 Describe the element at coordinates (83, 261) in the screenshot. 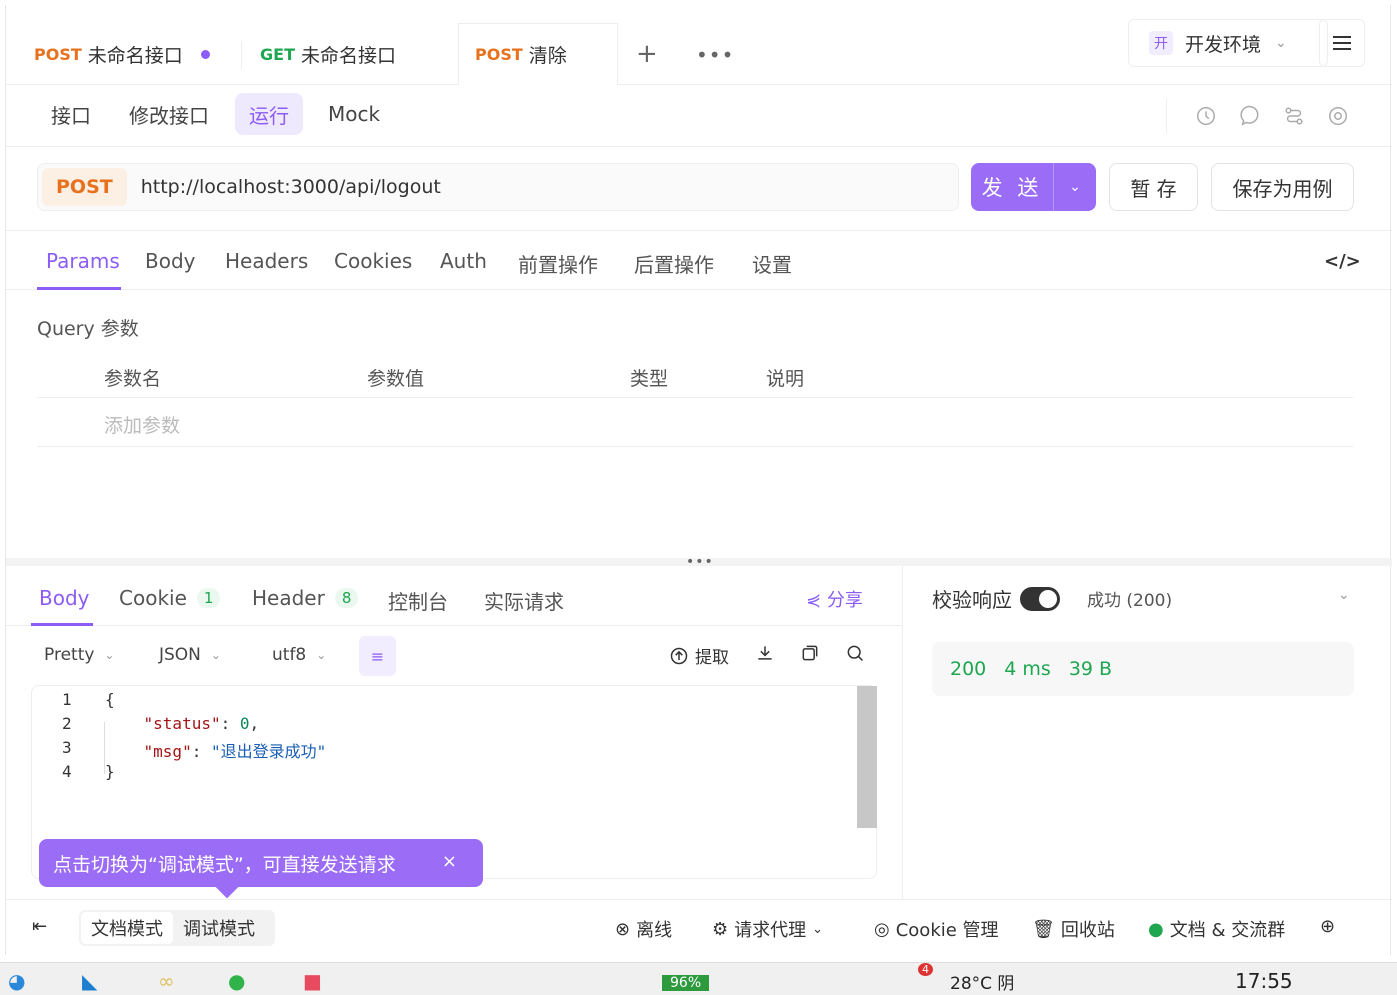

I see `tab-params: Params` at that location.